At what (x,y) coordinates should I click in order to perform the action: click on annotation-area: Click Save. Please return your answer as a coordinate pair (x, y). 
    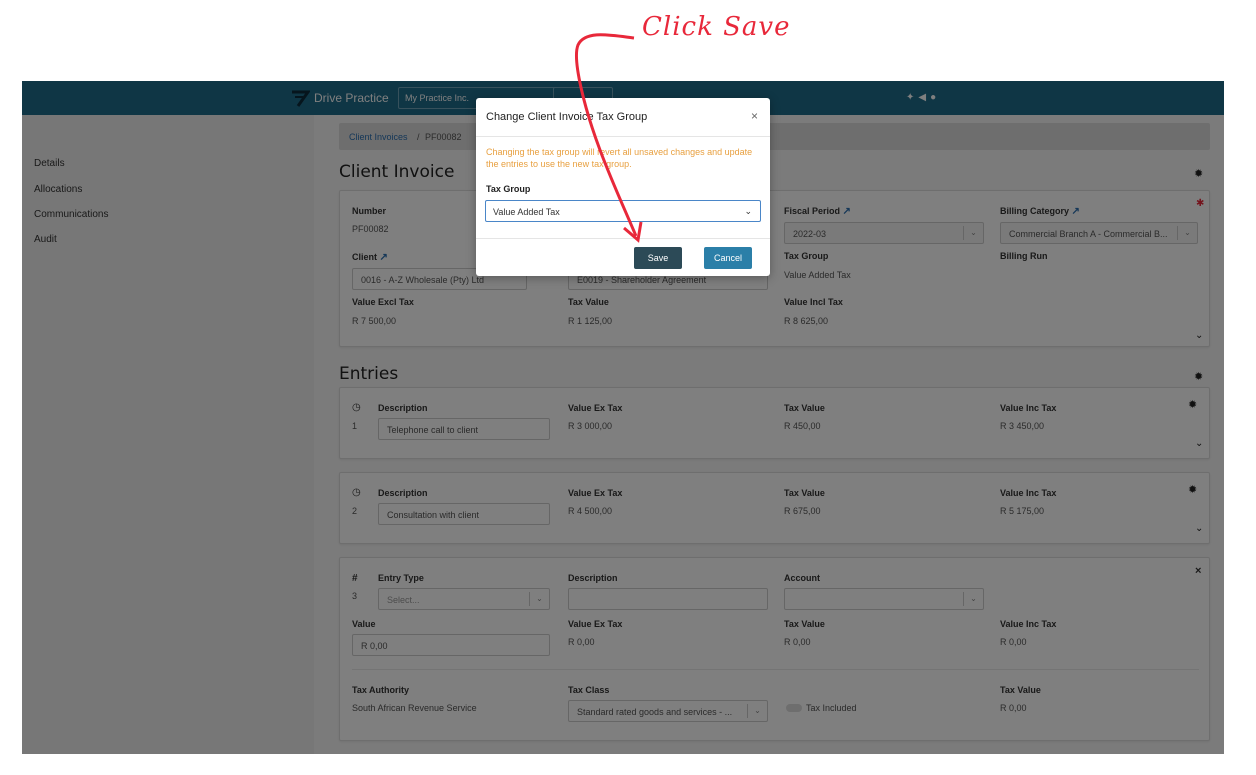
    Looking at the image, I should click on (628, 40).